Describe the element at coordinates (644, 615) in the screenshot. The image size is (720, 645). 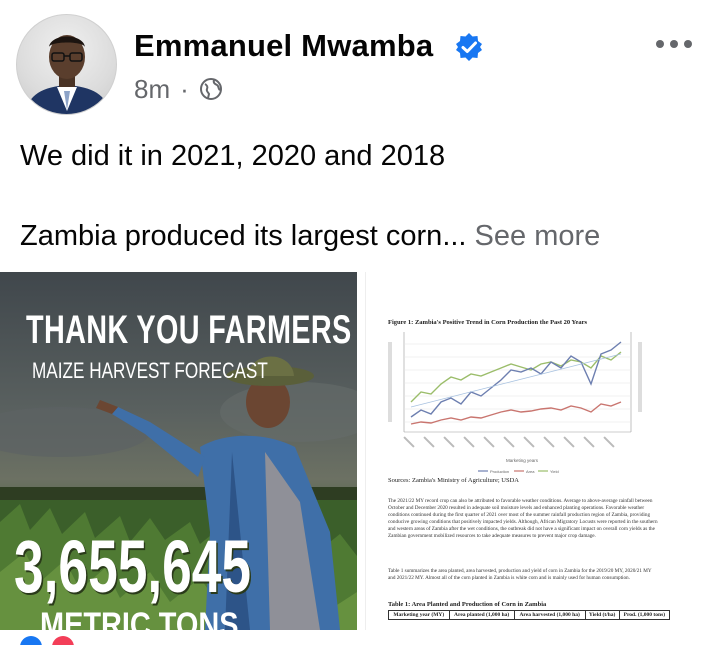
I see `table-header-cell: Prod. (1,000 tons)` at that location.